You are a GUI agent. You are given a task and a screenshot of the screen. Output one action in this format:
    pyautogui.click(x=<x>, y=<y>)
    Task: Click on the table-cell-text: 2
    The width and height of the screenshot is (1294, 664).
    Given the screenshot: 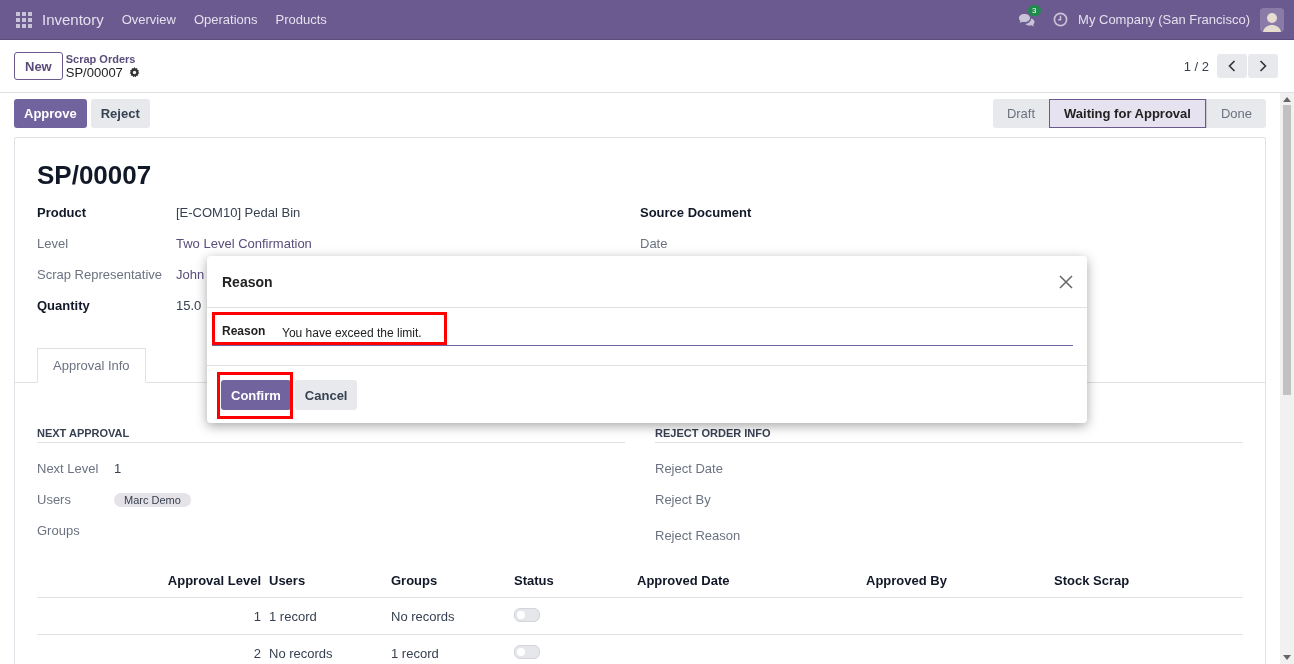 What is the action you would take?
    pyautogui.click(x=257, y=653)
    